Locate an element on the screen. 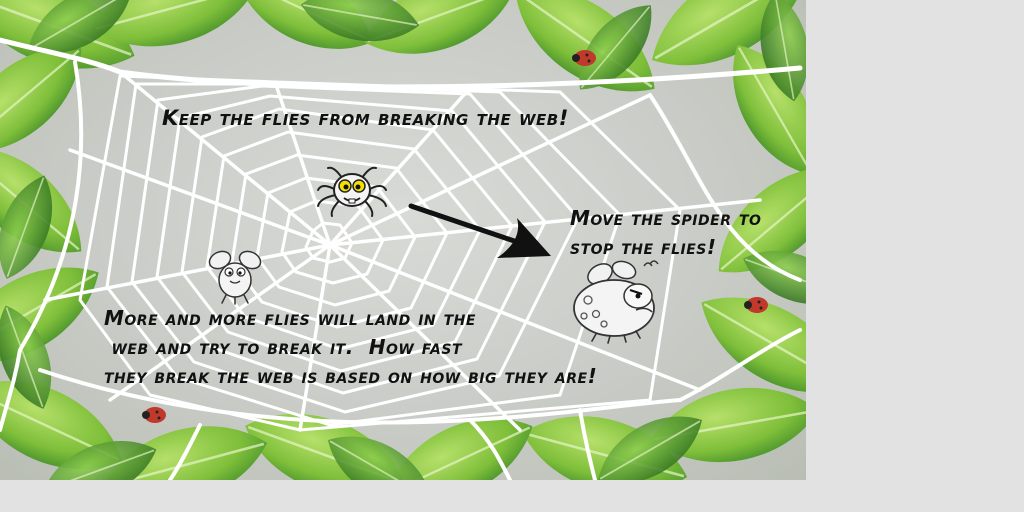 Image resolution: width=1024 pixels, height=512 pixels. spider-character is located at coordinates (352, 190).